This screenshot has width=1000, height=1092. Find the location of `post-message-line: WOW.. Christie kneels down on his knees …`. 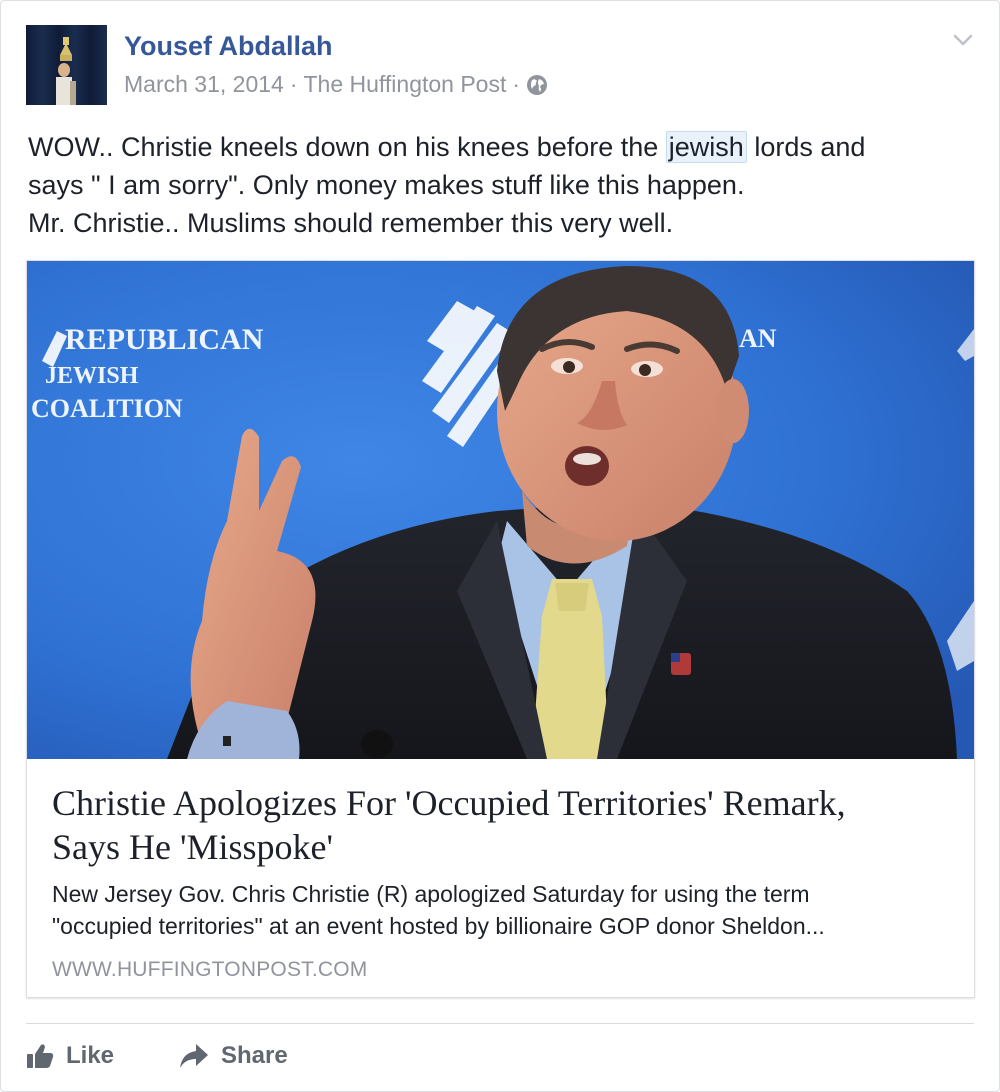

post-message-line: WOW.. Christie kneels down on his knees … is located at coordinates (498, 147).